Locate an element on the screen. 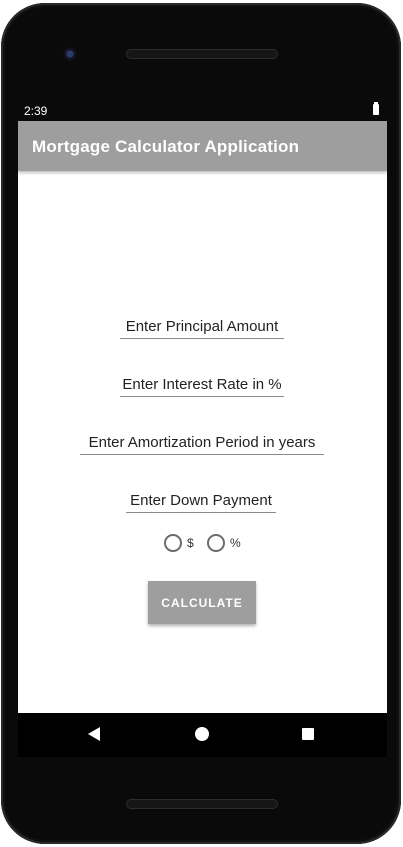 The image size is (403, 847). radio-button-dollar is located at coordinates (173, 543).